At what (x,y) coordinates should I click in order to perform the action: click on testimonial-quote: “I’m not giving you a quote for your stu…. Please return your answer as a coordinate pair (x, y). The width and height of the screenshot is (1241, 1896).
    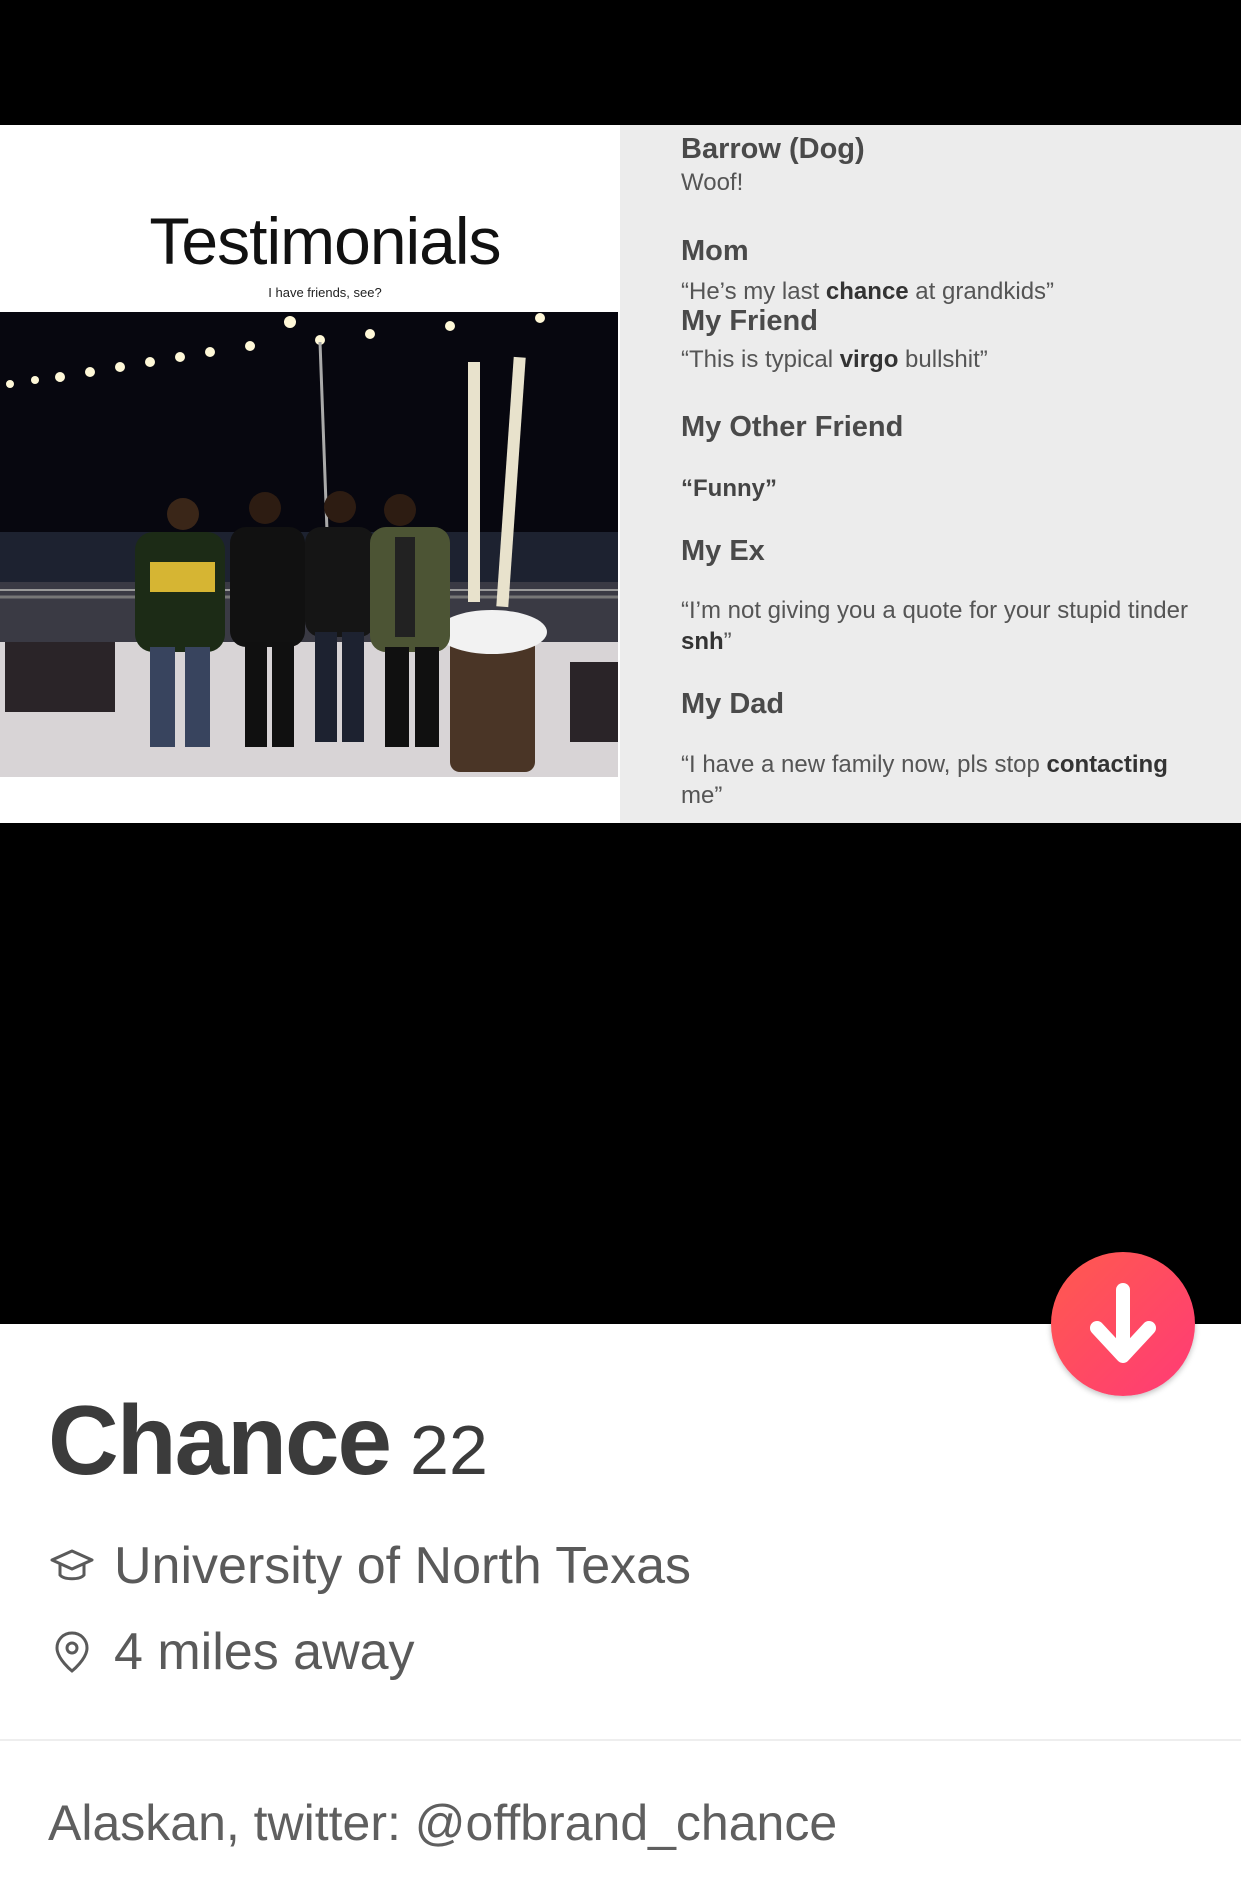
    Looking at the image, I should click on (934, 626).